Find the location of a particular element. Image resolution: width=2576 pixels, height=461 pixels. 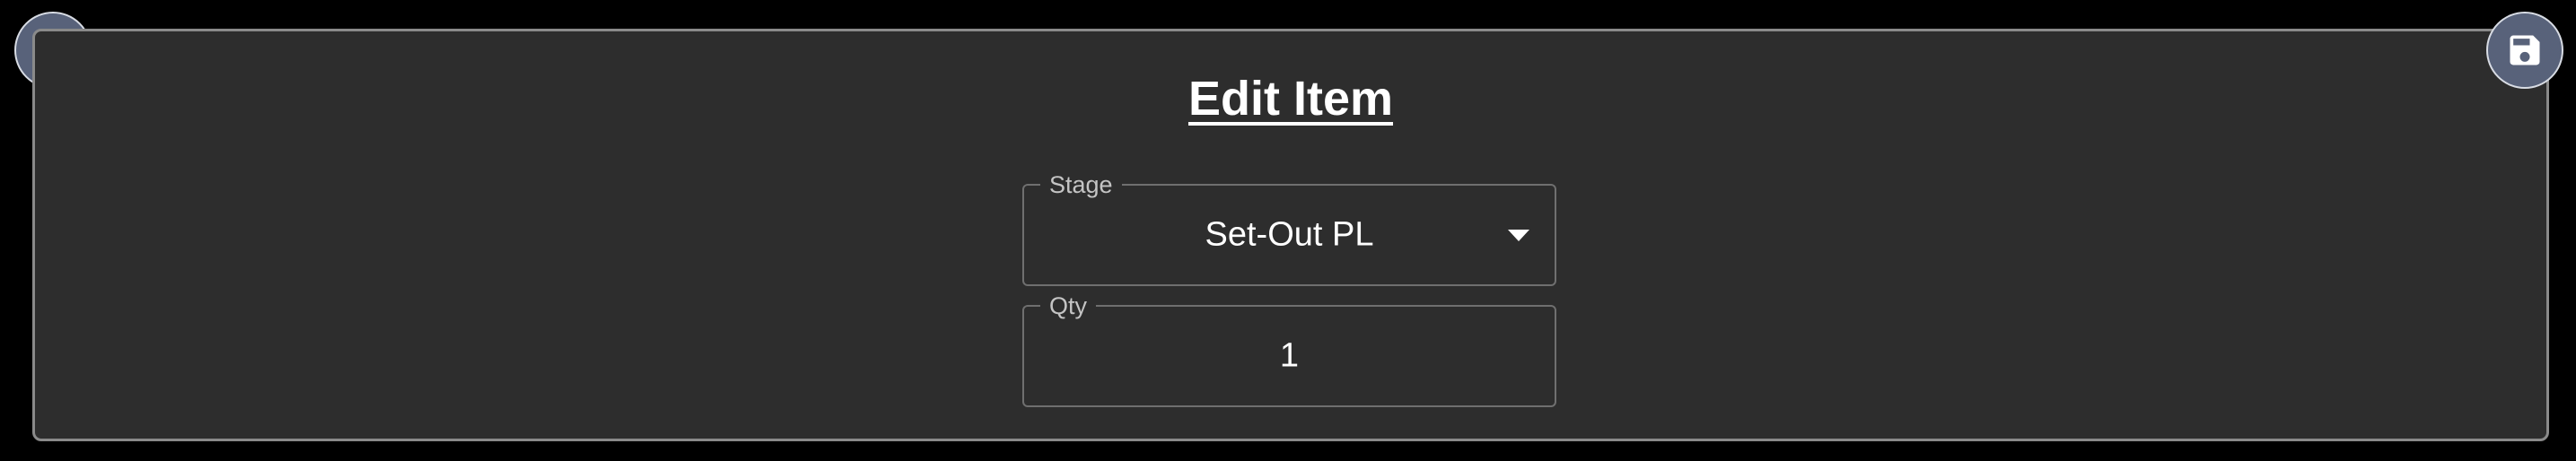

dropdown-arrow-icon is located at coordinates (1518, 235).